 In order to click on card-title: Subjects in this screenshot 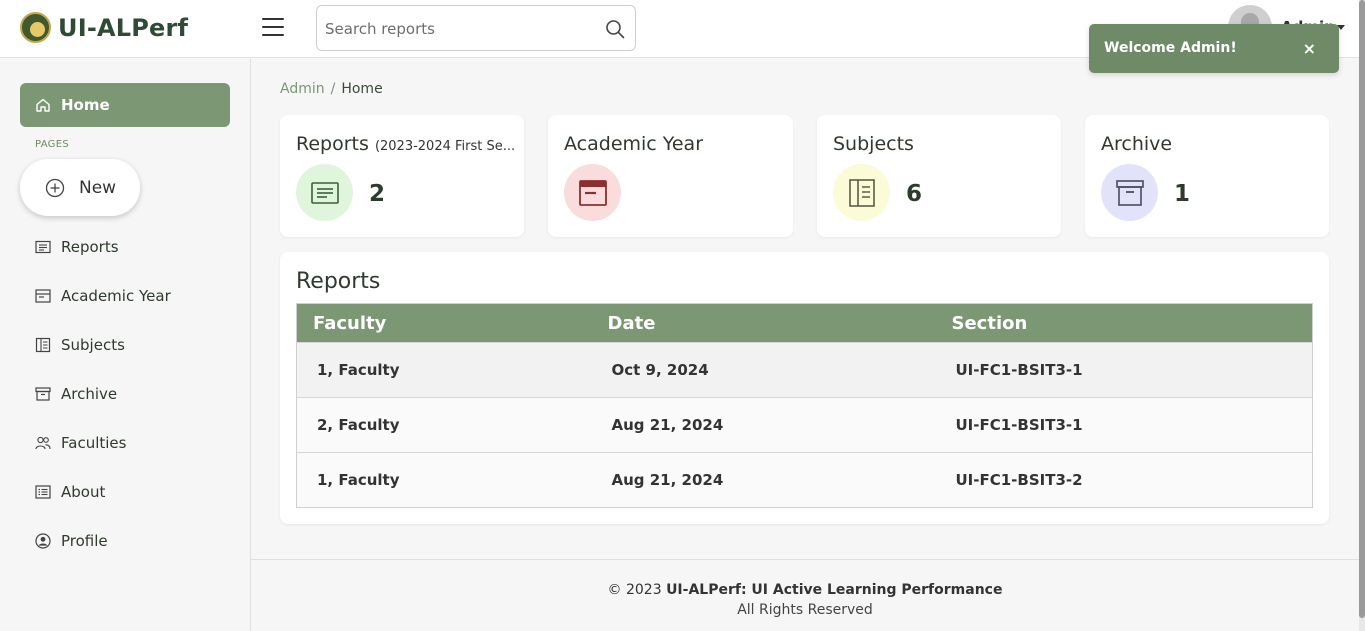, I will do `click(873, 144)`.